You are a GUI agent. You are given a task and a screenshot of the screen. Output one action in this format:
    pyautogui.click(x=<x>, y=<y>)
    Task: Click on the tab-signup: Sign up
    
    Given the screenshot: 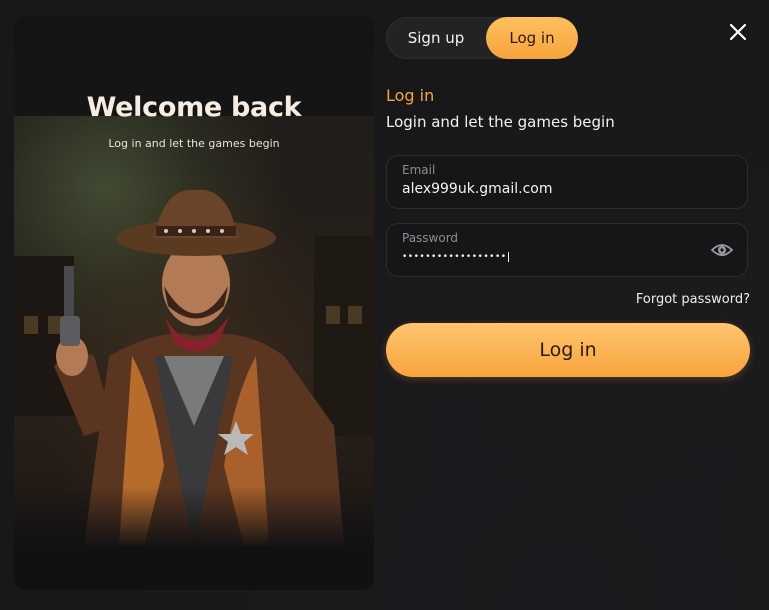 What is the action you would take?
    pyautogui.click(x=436, y=38)
    